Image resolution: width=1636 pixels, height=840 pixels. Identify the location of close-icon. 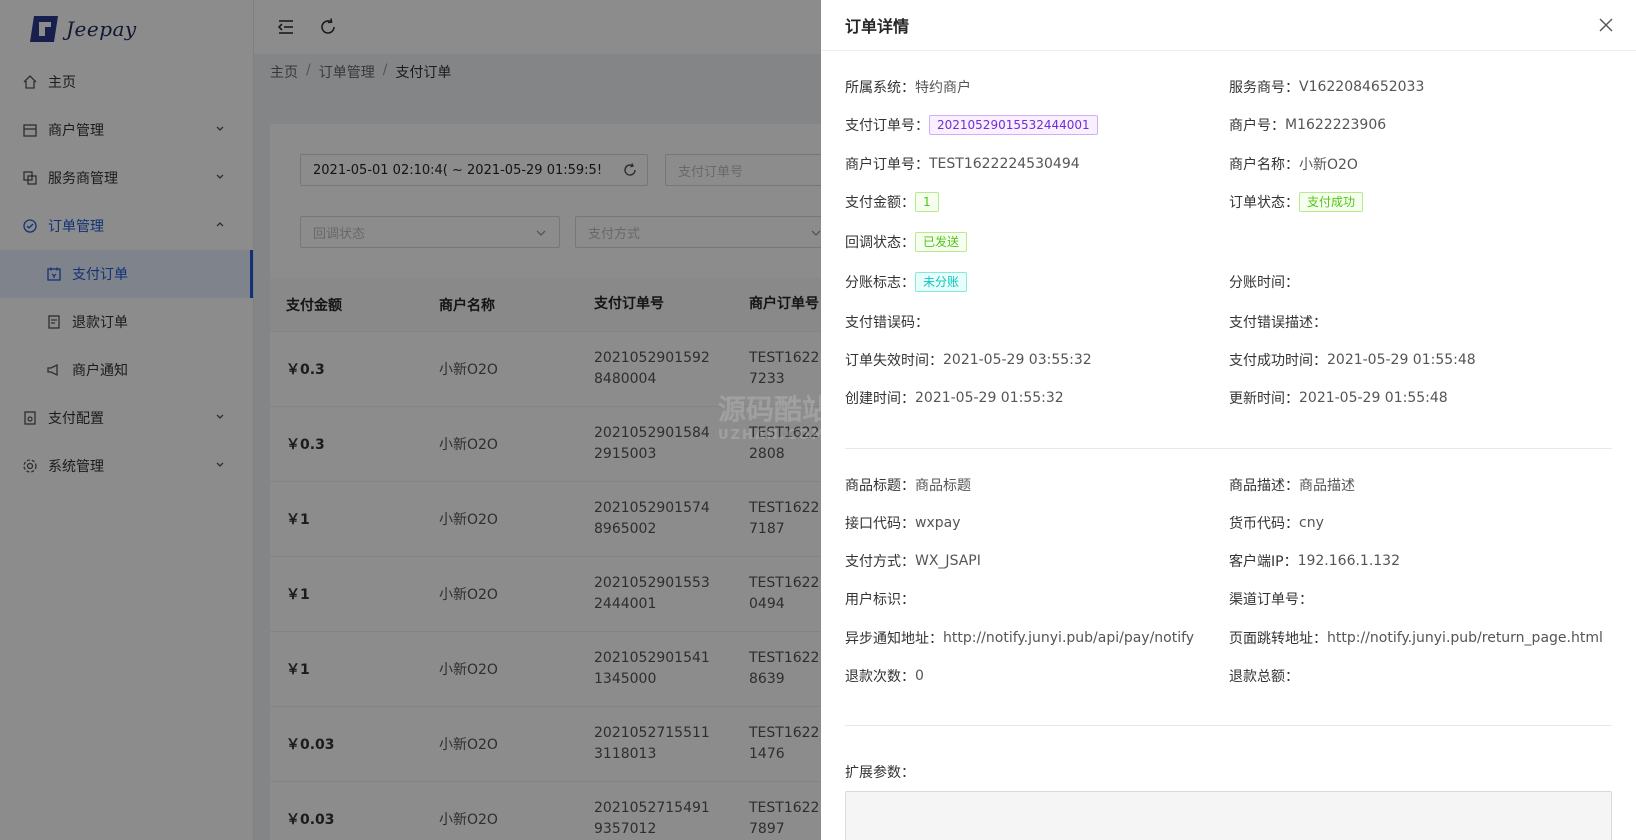
(1606, 25).